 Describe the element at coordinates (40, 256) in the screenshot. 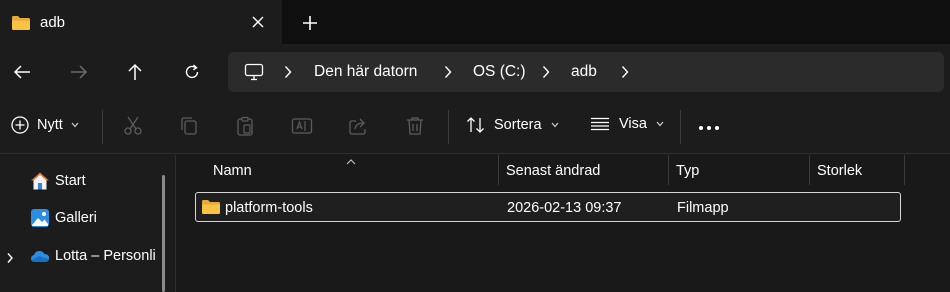

I see `onedrive-cloud-icon` at that location.